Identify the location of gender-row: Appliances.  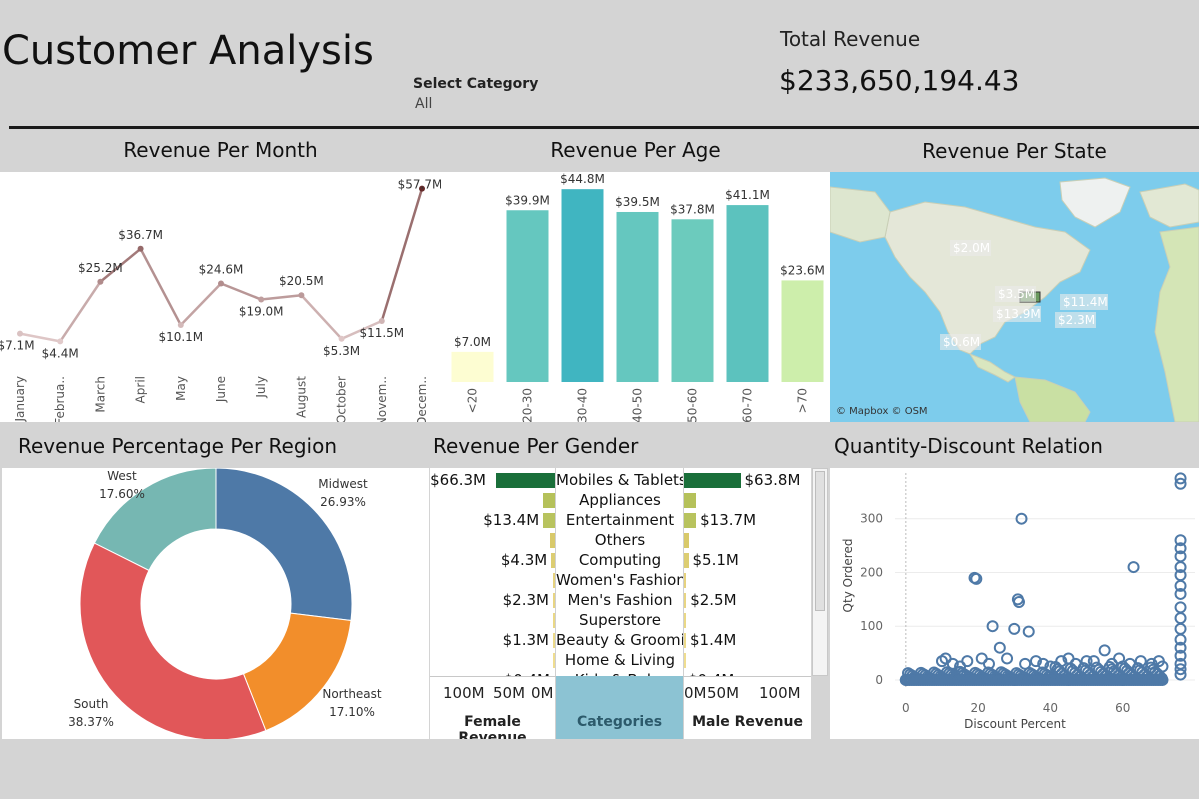
(620, 501).